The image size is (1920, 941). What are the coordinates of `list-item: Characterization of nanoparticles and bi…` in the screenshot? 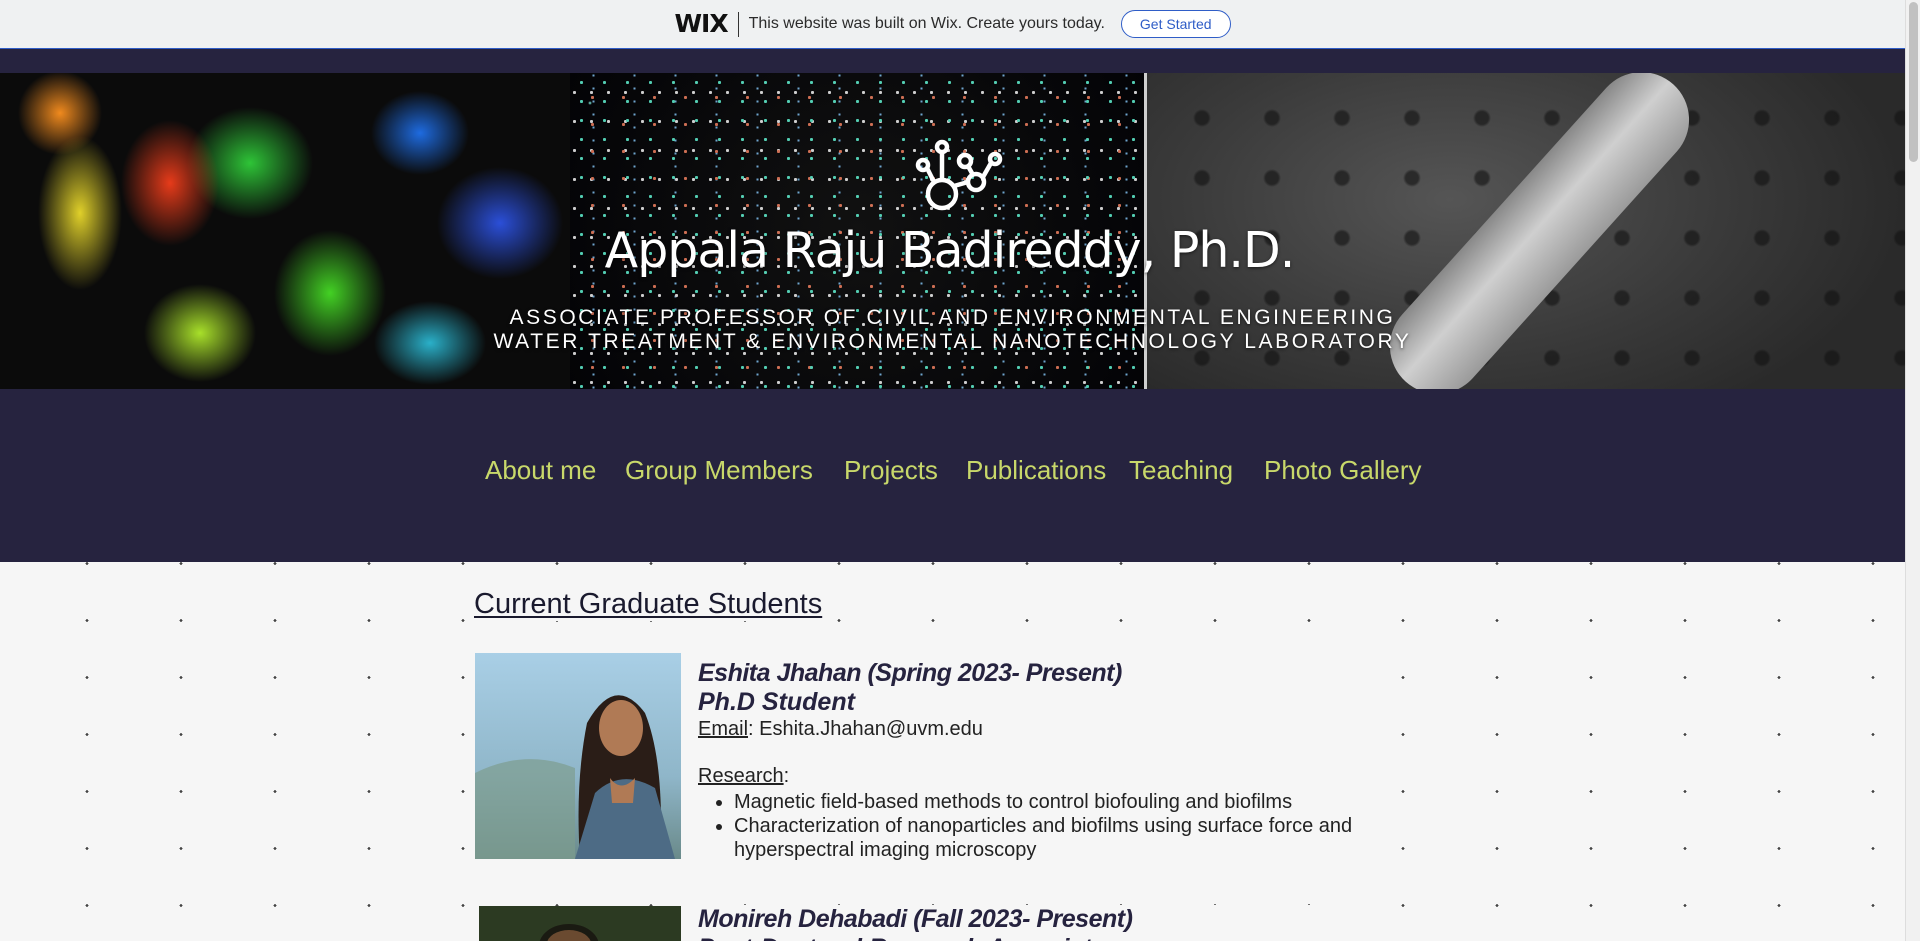 It's located at (1046, 838).